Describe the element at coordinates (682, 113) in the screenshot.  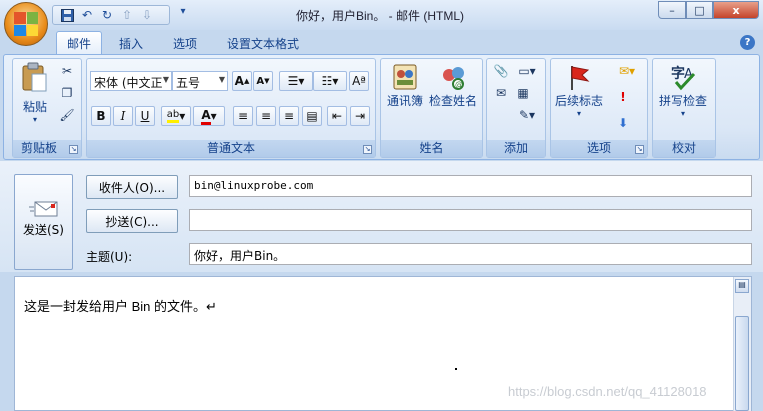
I see `spelling-dropdown-icon: ▾` at that location.